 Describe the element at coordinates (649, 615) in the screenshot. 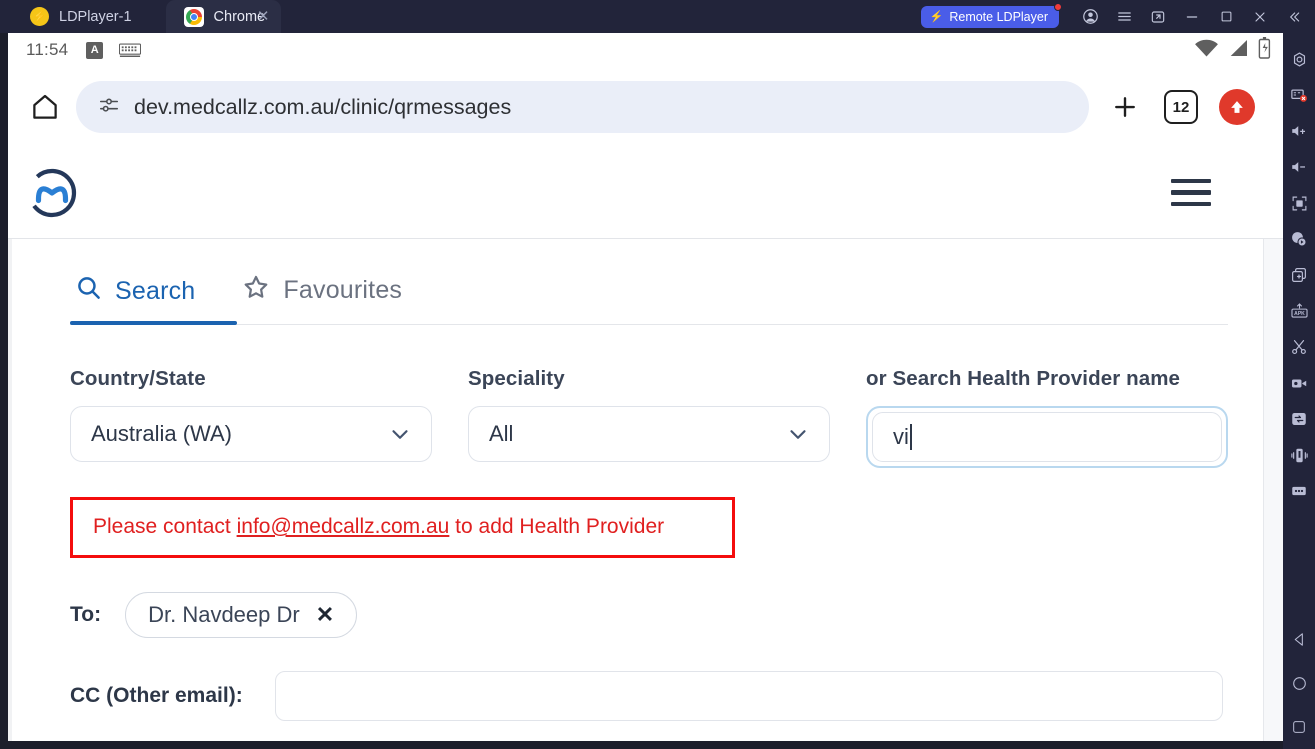

I see `to-recipients-row: To: Dr. Navdeep Dr ✕` at that location.